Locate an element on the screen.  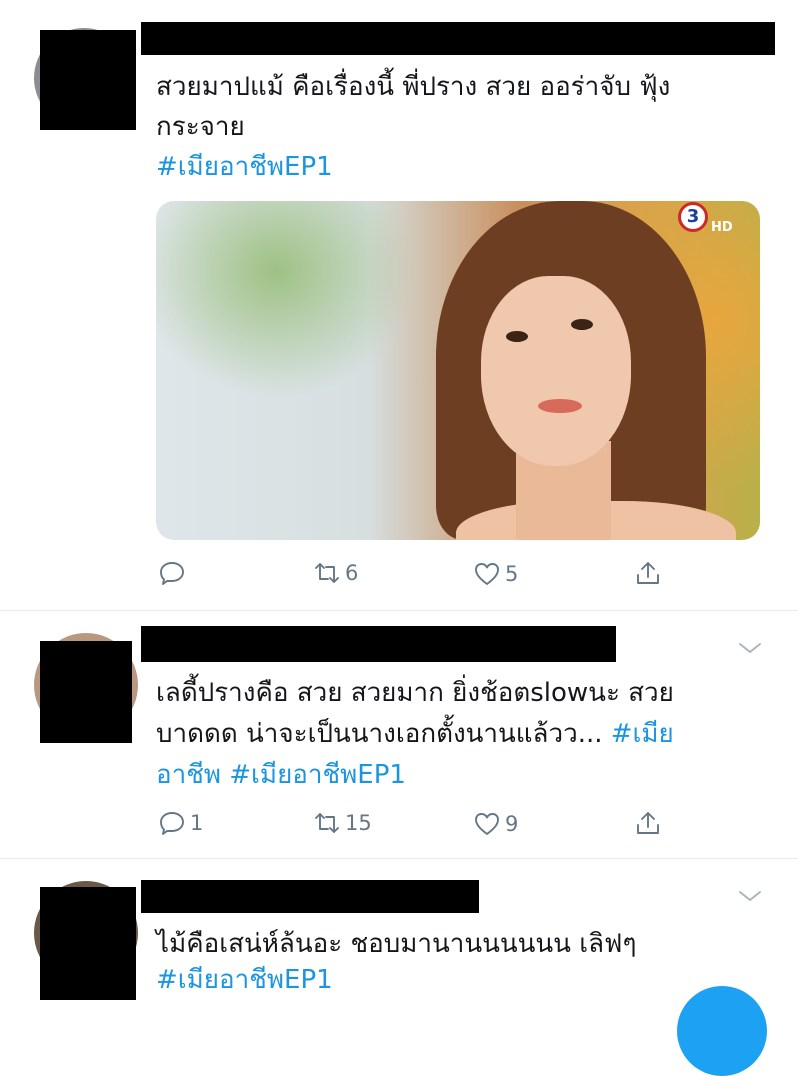
like-count: 5 is located at coordinates (512, 574).